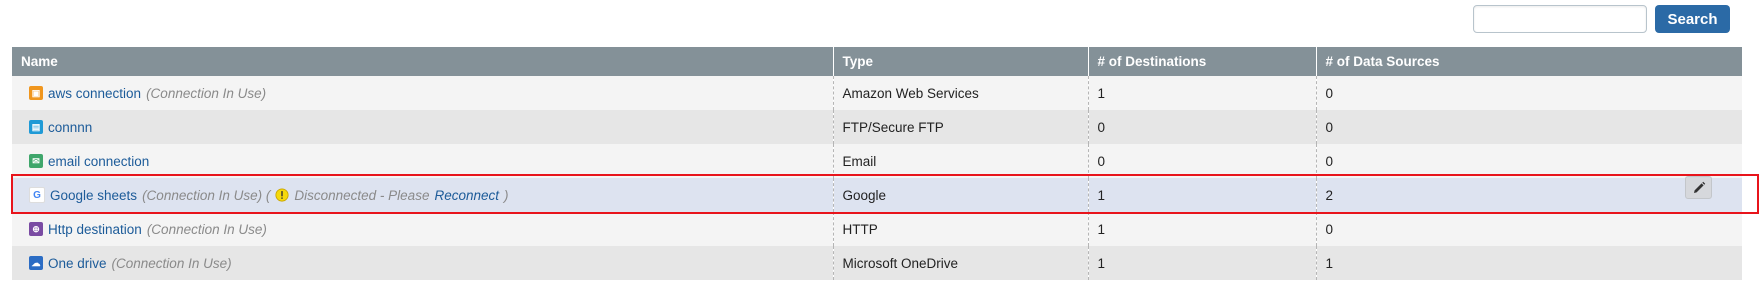 Image resolution: width=1761 pixels, height=296 pixels. Describe the element at coordinates (961, 127) in the screenshot. I see `connection-type: FTP/Secure FTP` at that location.